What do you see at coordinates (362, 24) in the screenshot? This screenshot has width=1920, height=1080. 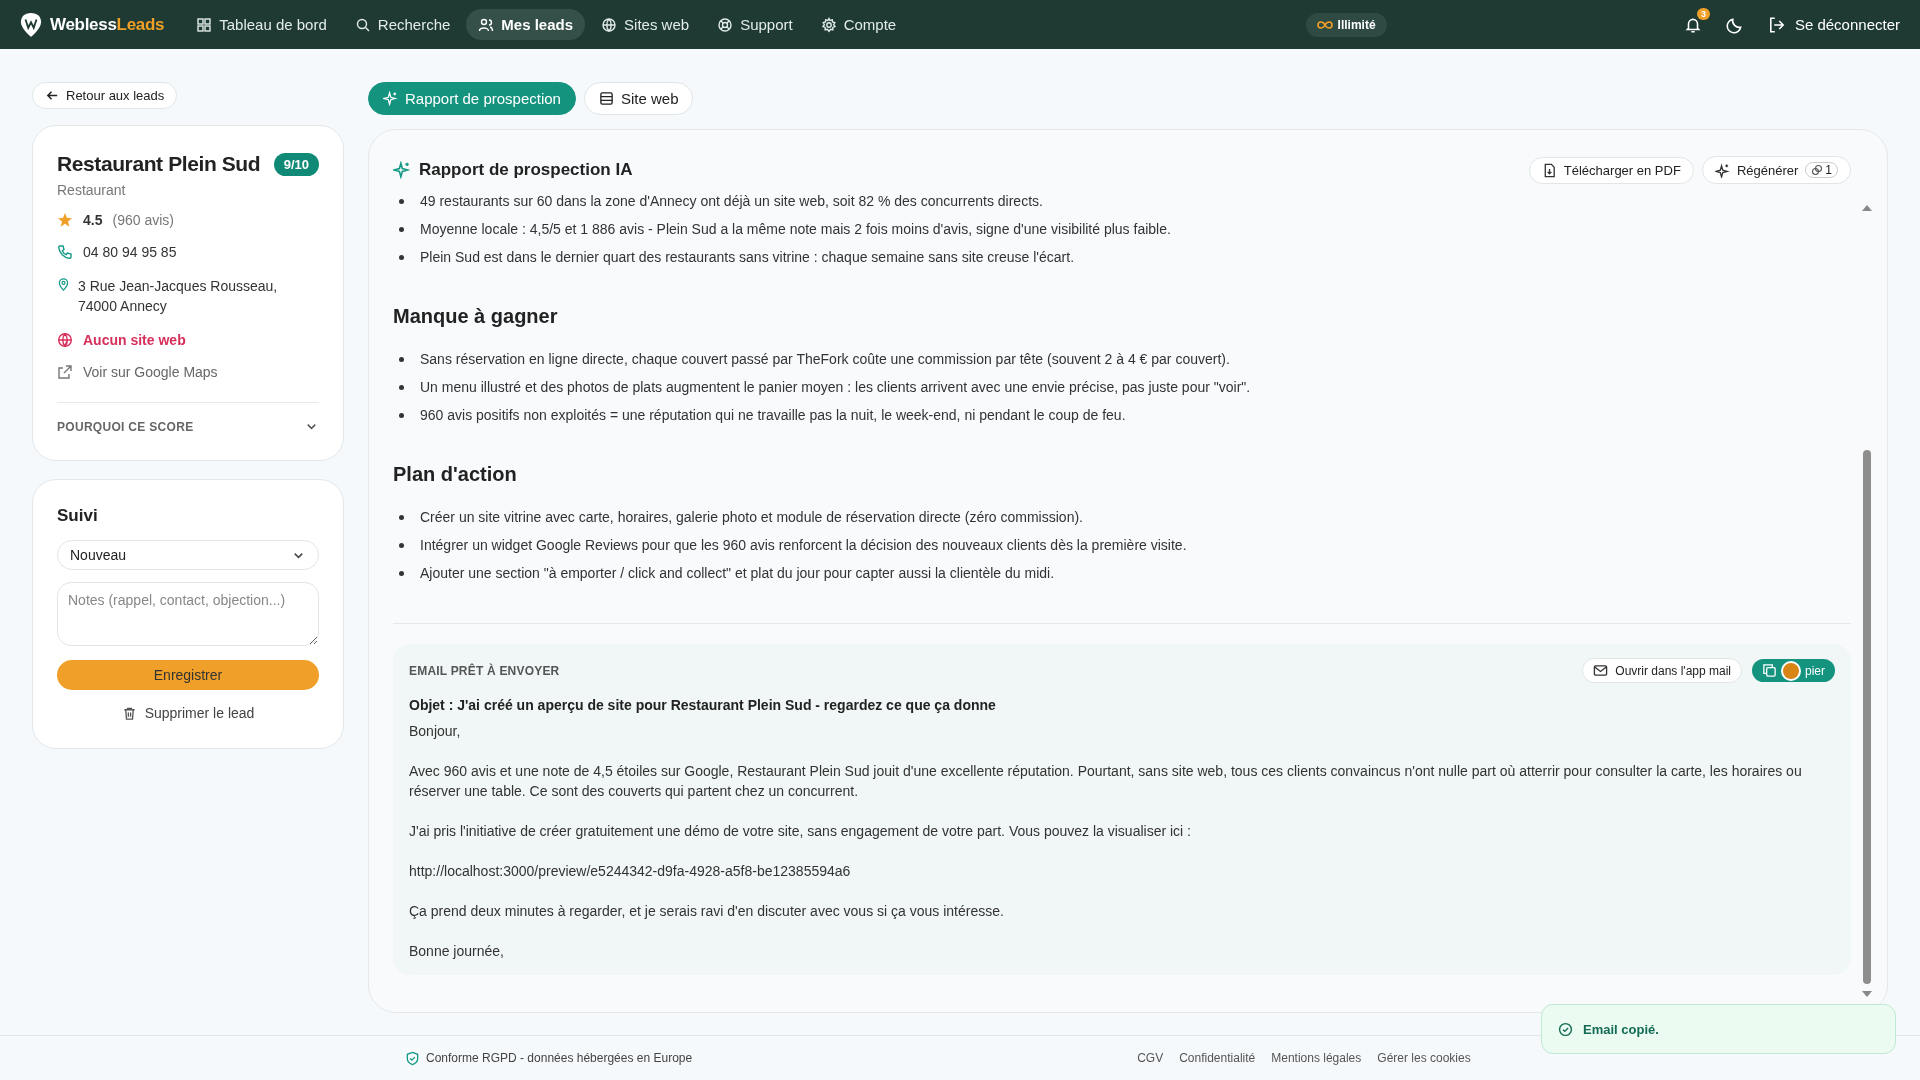 I see `search-icon` at bounding box center [362, 24].